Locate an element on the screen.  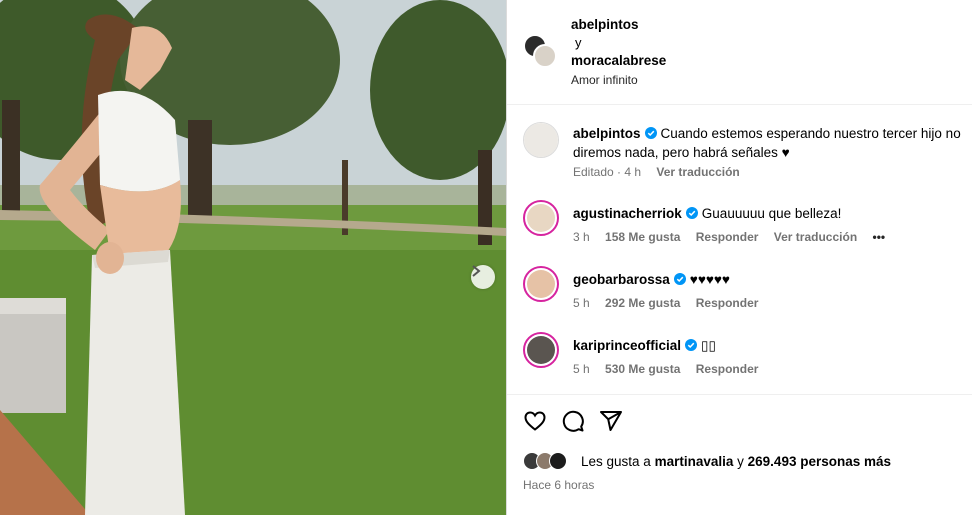
likes-connector: y is located at coordinates (740, 461).